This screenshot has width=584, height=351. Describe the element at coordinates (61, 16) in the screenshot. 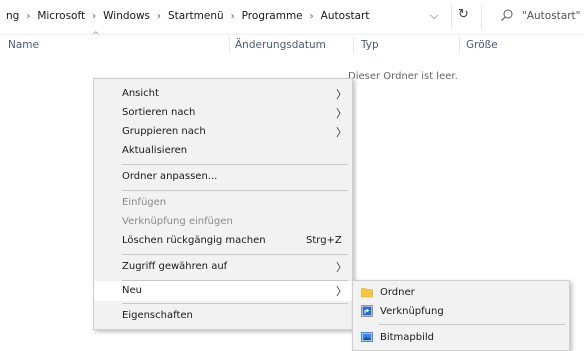

I see `breadcrumb-item-microsoft: Microsoft` at that location.